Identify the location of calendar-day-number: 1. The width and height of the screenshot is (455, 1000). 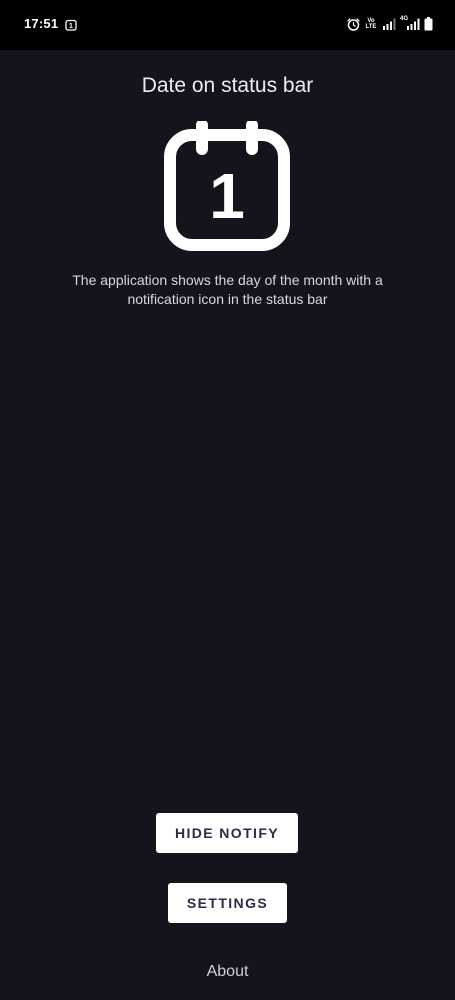
(227, 196).